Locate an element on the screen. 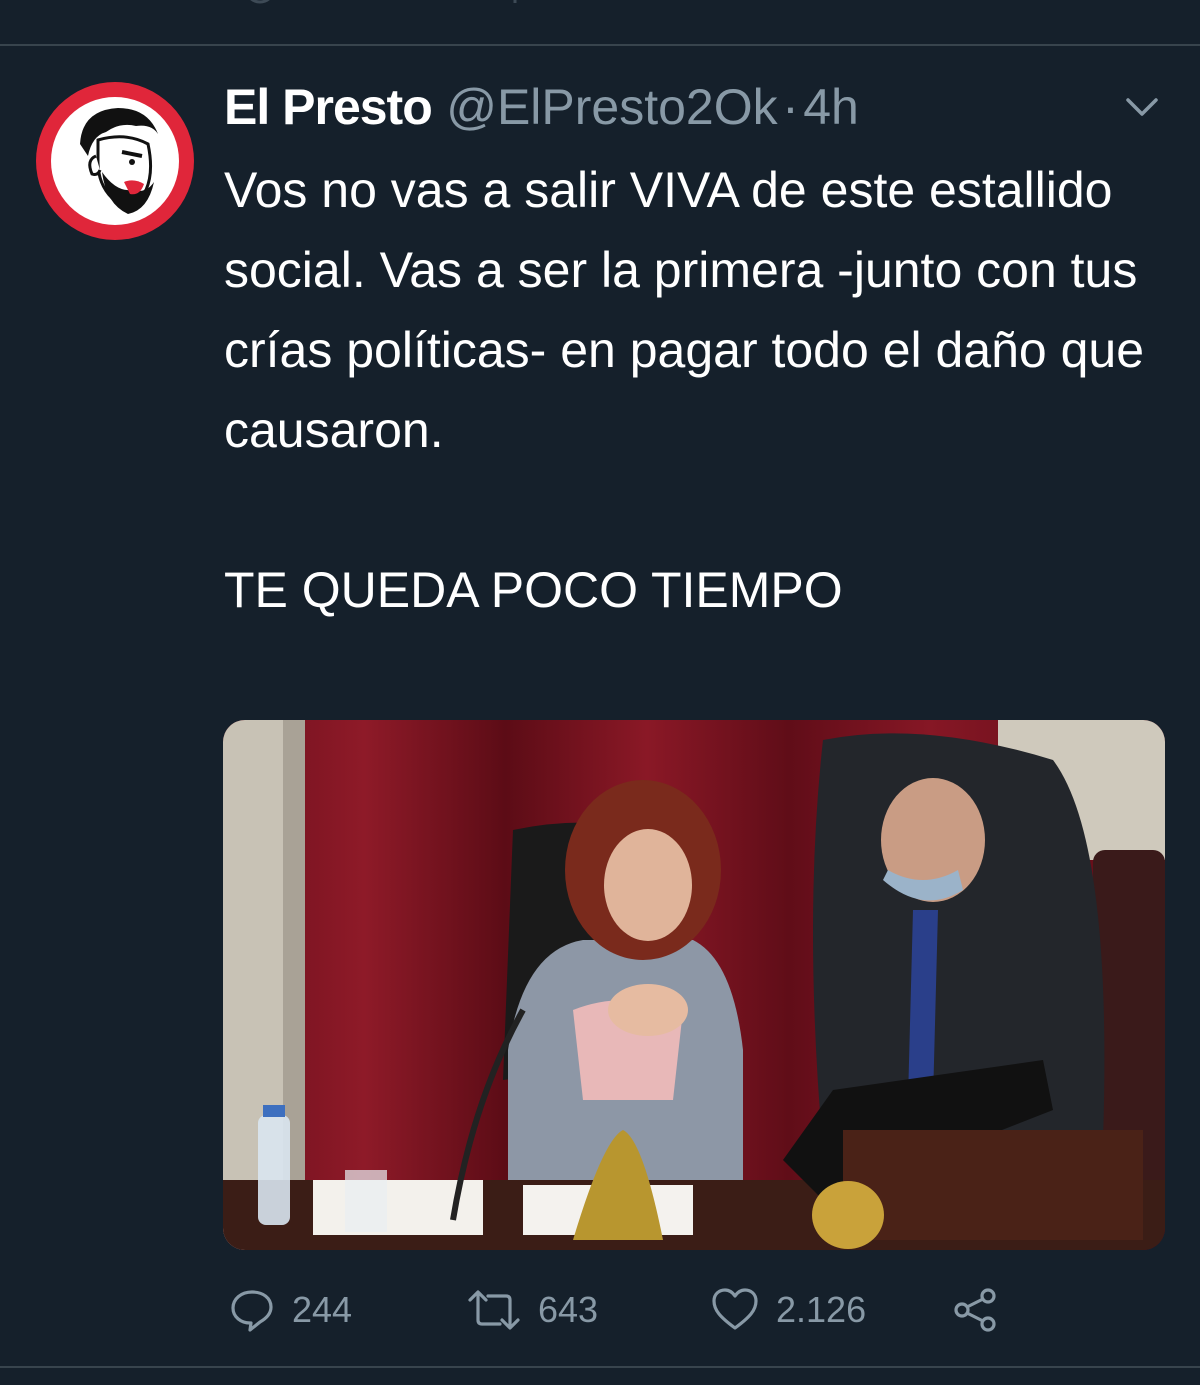 Image resolution: width=1200 pixels, height=1385 pixels. tweet-header: El Presto @ElPresto2Ok · 4h is located at coordinates (541, 108).